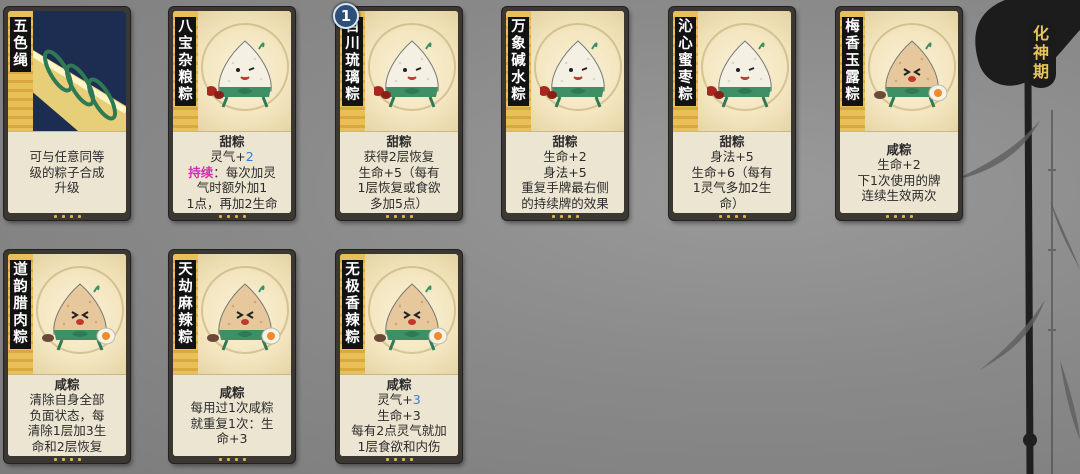  I want to click on card-effect-line: 级的粽子合成, so click(67, 172).